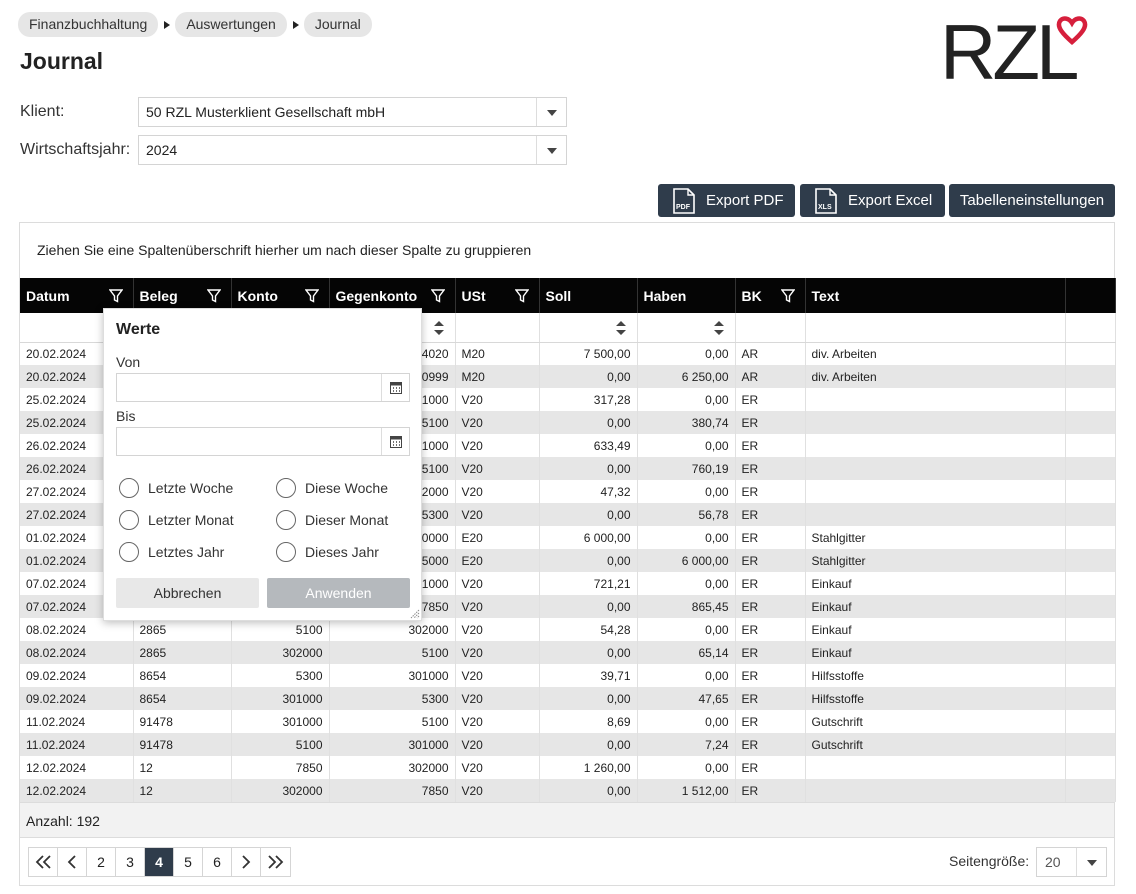  What do you see at coordinates (395, 387) in the screenshot?
I see `from-calendar-button` at bounding box center [395, 387].